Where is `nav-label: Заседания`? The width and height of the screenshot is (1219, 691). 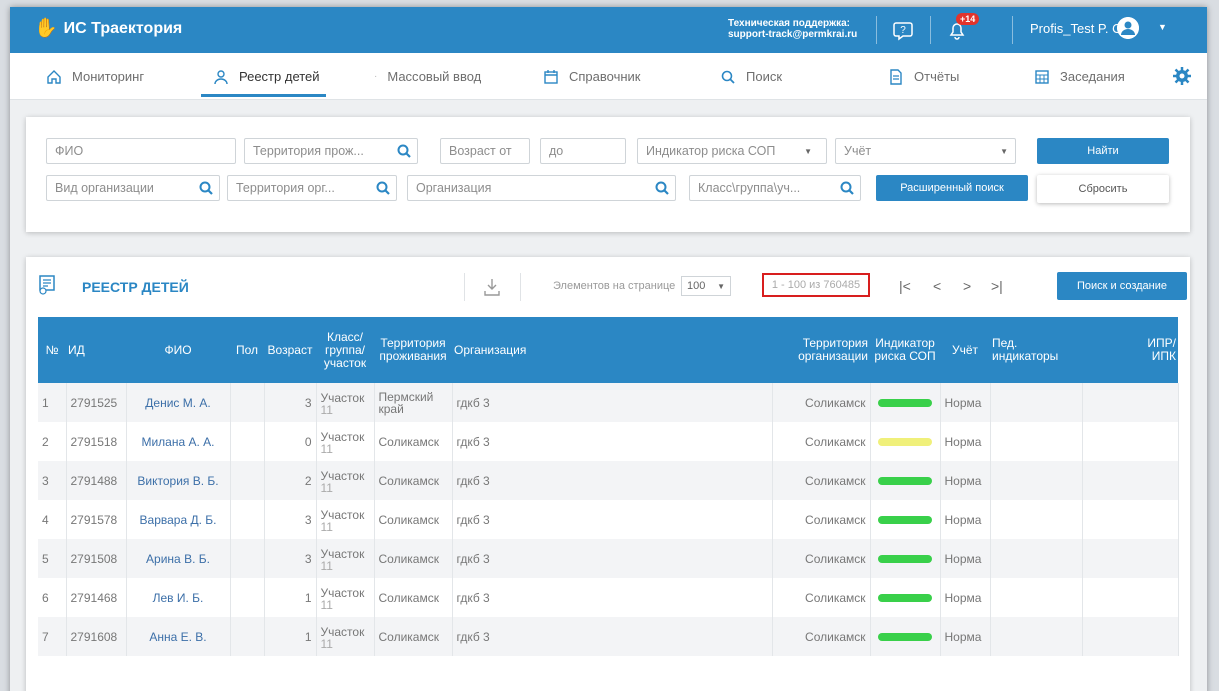
nav-label: Заседания is located at coordinates (1092, 76).